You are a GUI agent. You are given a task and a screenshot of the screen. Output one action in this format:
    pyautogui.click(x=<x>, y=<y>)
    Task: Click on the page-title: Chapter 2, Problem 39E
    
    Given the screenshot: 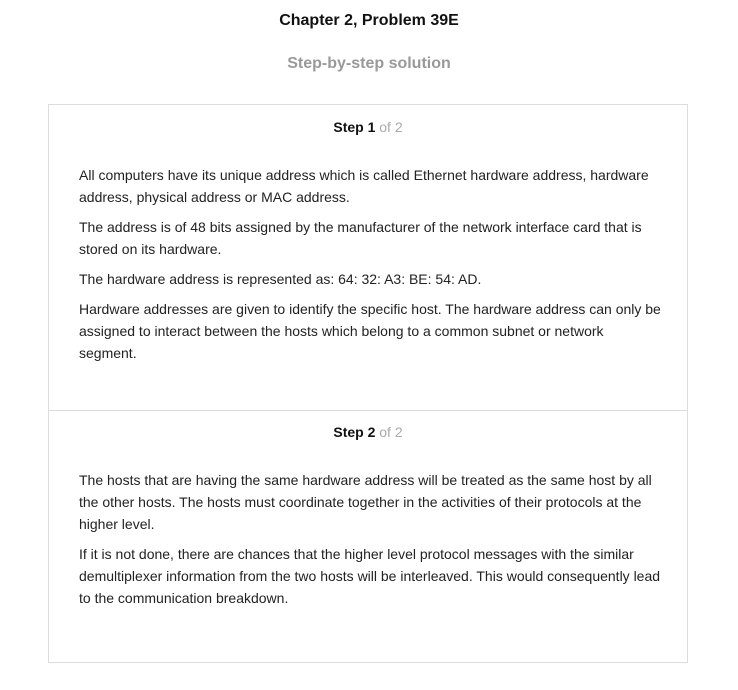 What is the action you would take?
    pyautogui.click(x=369, y=20)
    